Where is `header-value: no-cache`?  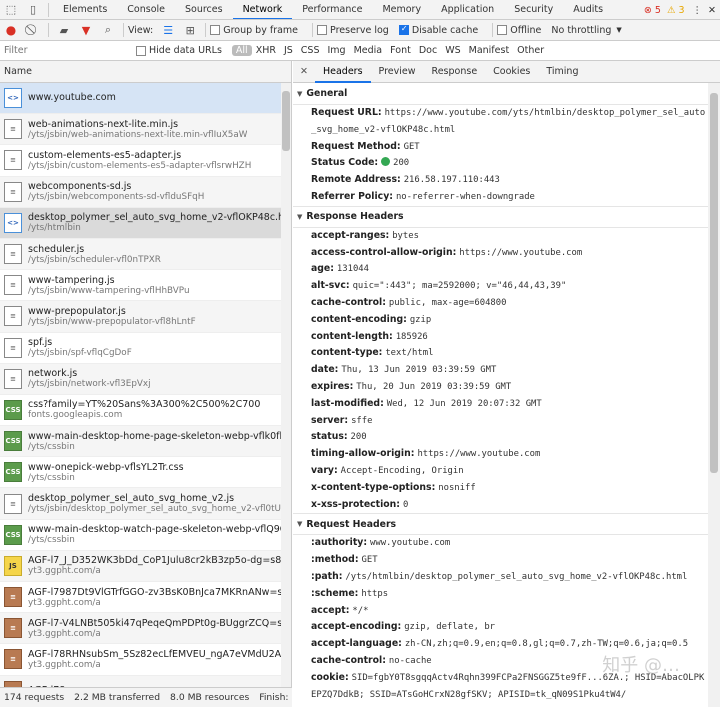
header-value: no-cache is located at coordinates (410, 661).